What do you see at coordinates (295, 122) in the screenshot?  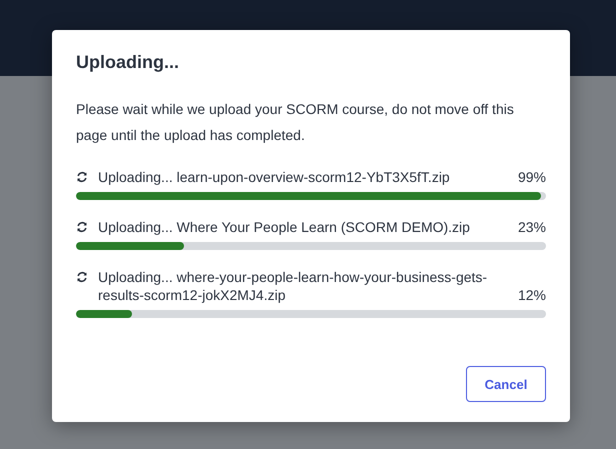 I see `dialog-message: Please wait while we upload your SCORM course, do not move off this page until the upload has completed.` at bounding box center [295, 122].